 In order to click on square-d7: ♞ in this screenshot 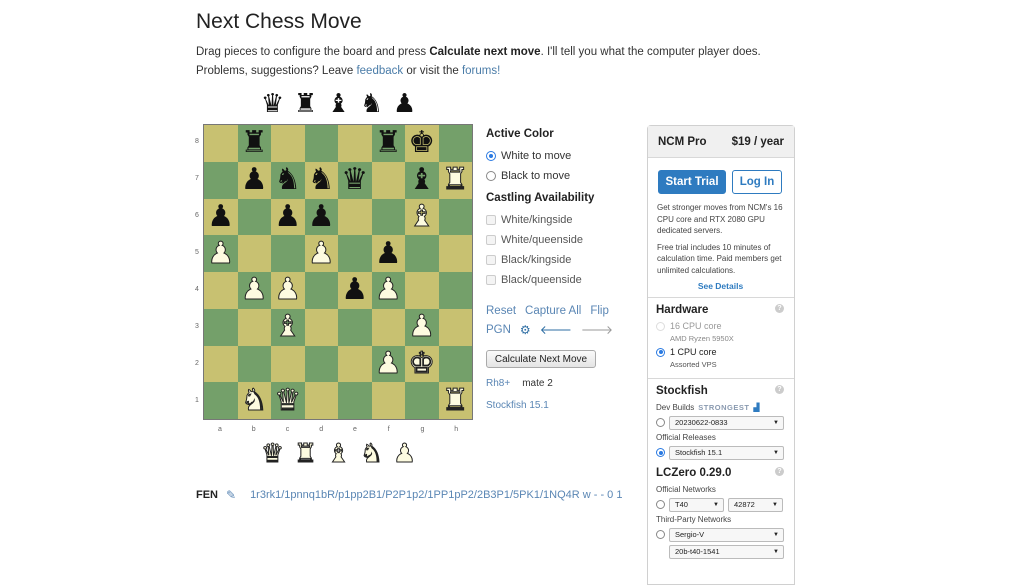, I will do `click(321, 180)`.